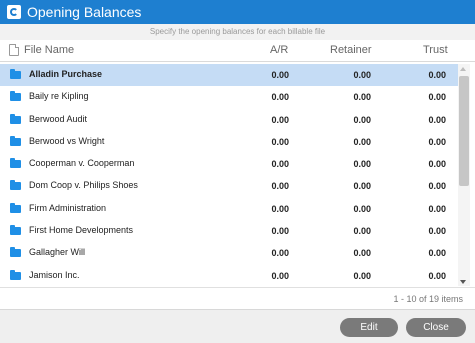 This screenshot has height=343, width=475. What do you see at coordinates (14, 50) in the screenshot?
I see `file-icon` at bounding box center [14, 50].